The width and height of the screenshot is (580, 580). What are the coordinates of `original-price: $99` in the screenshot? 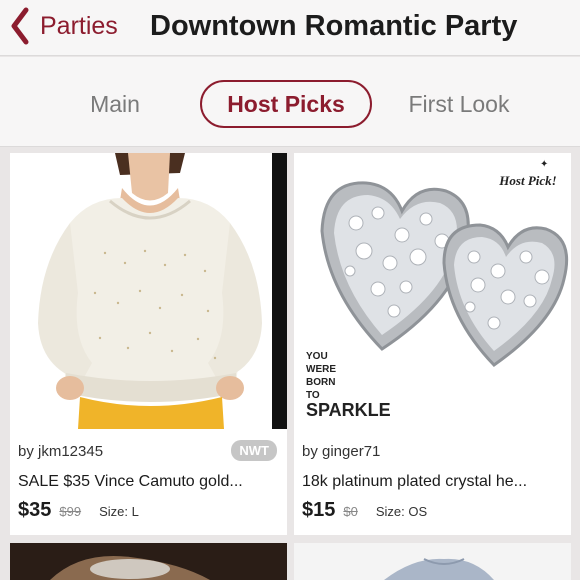 It's located at (70, 511).